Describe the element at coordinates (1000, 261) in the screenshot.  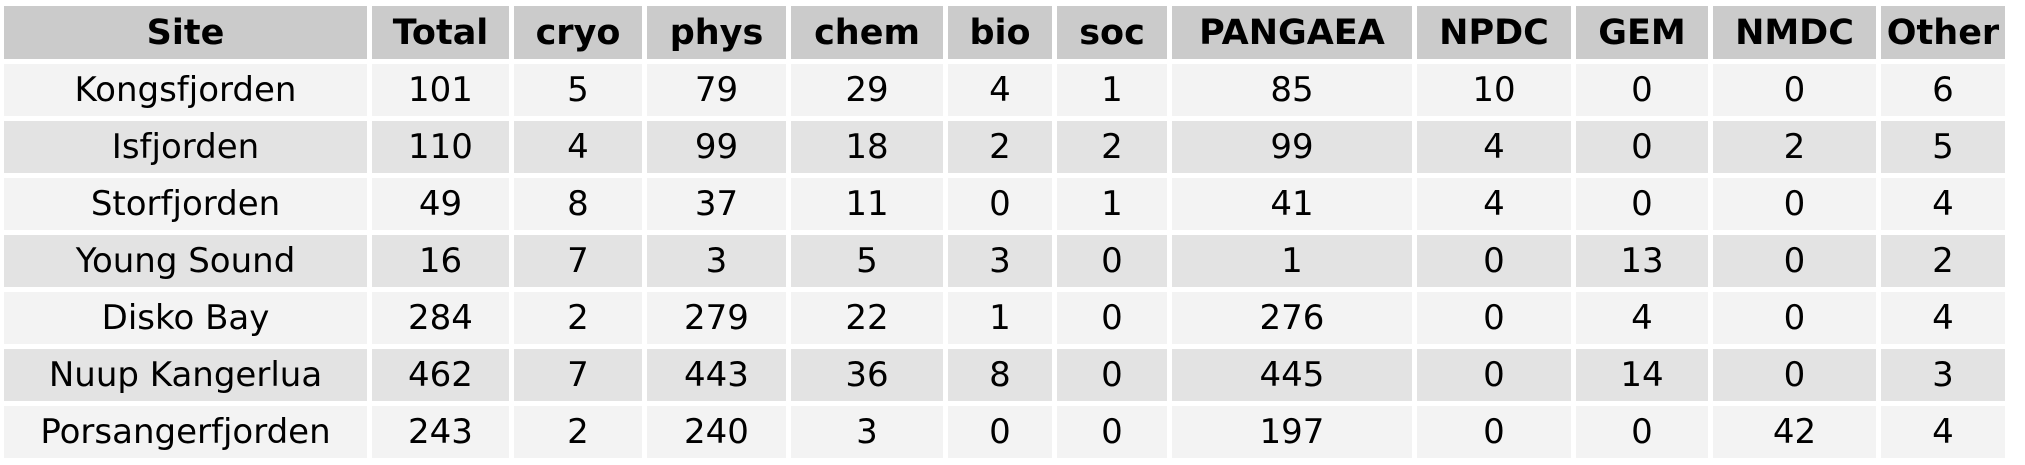
I see `cell-bio: 3` at that location.